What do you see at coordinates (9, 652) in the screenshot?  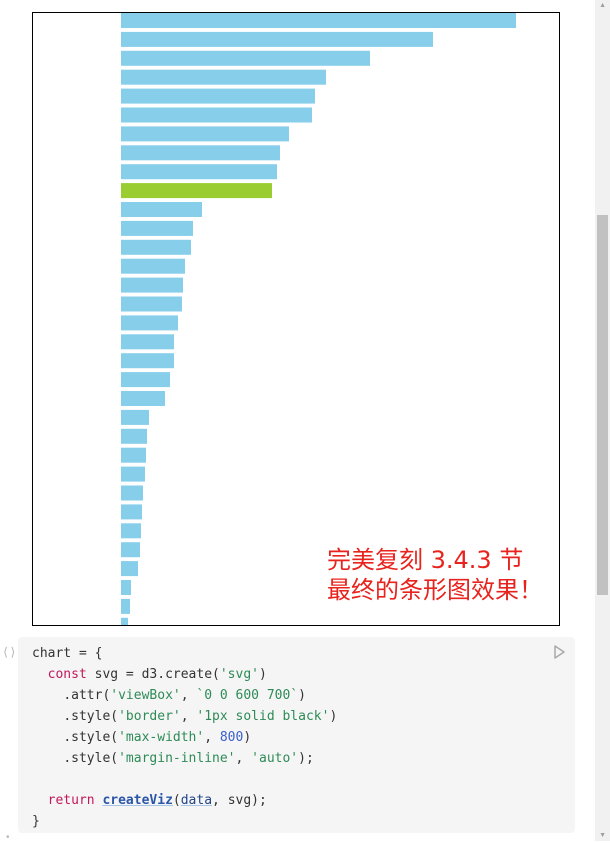 I see `code-cell-icon: ⟨⟩` at bounding box center [9, 652].